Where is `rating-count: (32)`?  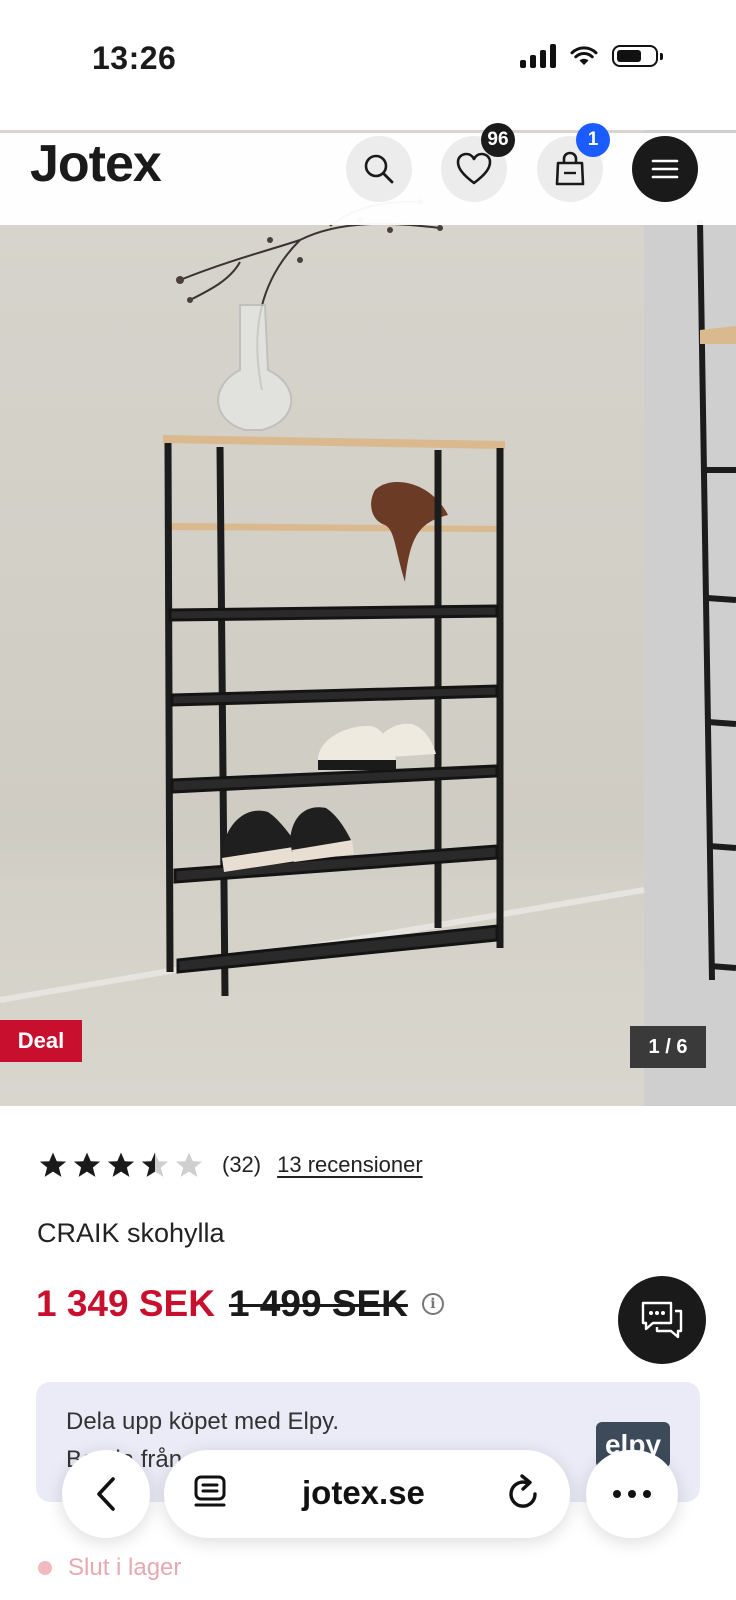
rating-count: (32) is located at coordinates (242, 1164).